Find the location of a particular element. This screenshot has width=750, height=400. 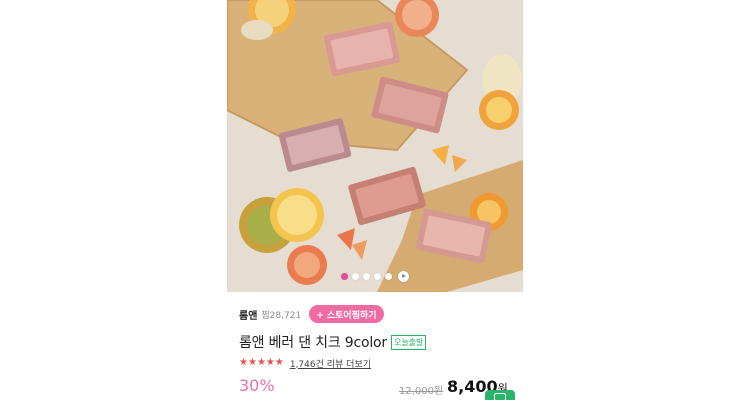

discount-rate: 30% is located at coordinates (257, 385).